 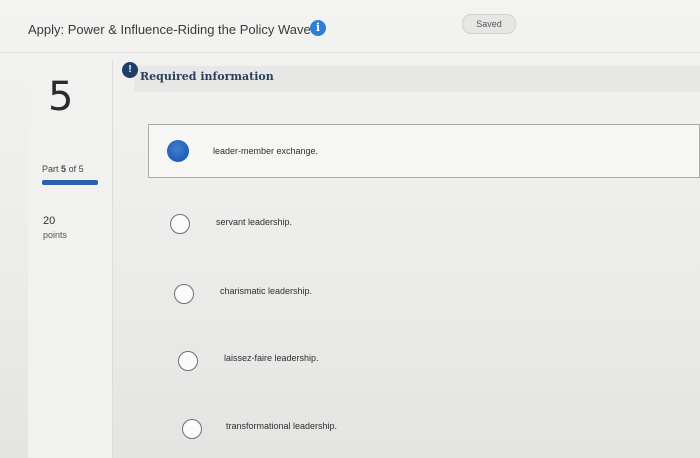 I want to click on radio-selected-icon, so click(x=178, y=151).